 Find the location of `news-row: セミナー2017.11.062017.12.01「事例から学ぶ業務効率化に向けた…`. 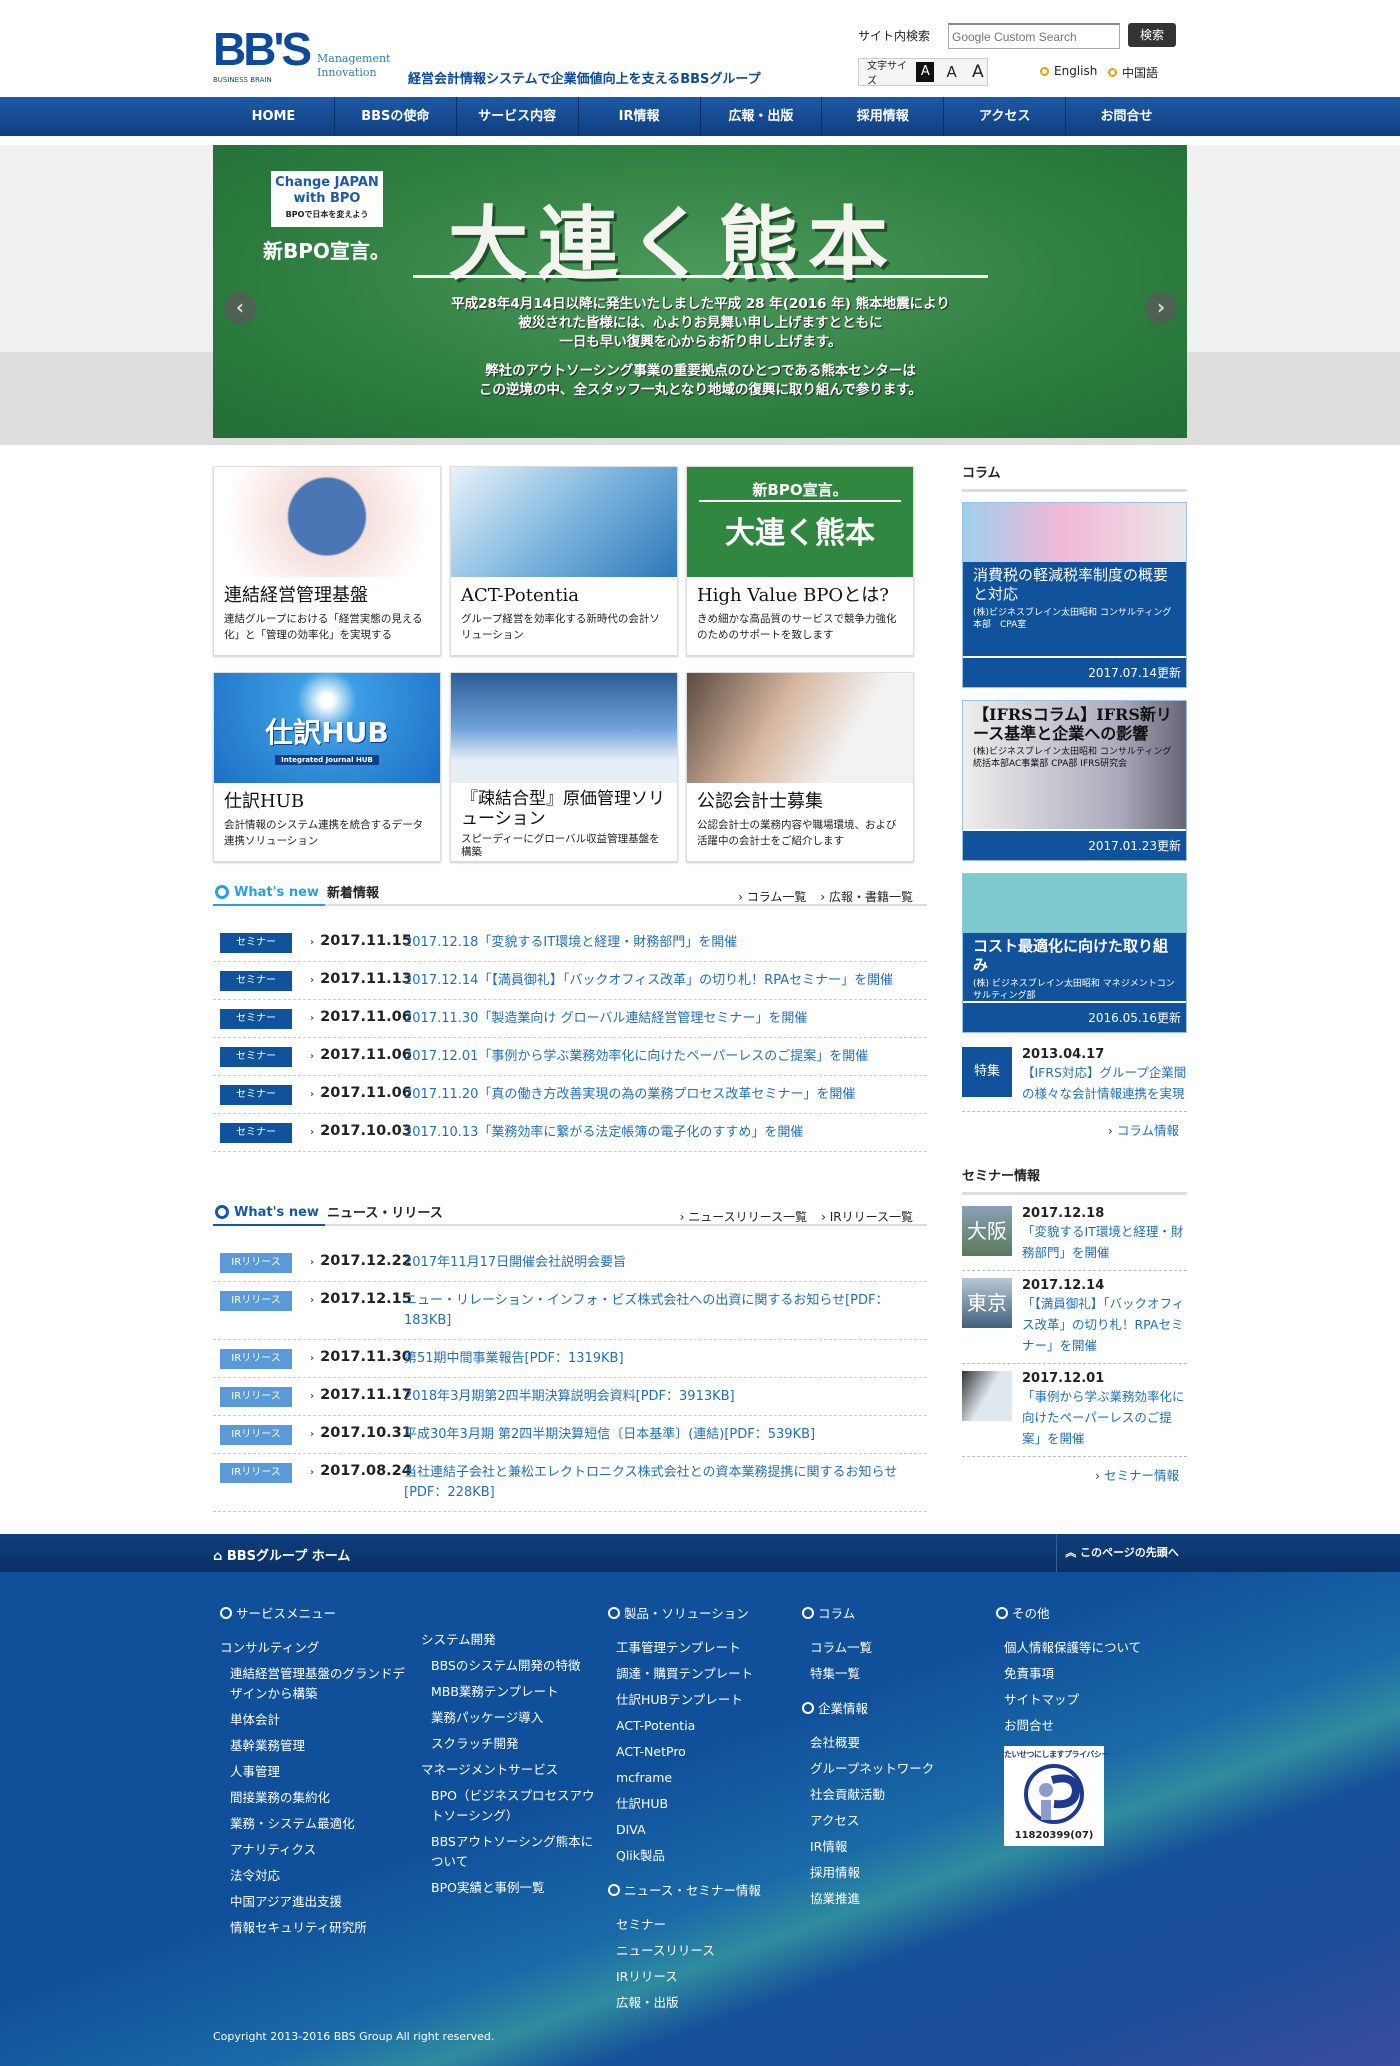

news-row: セミナー2017.11.062017.12.01「事例から学ぶ業務効率化に向けた… is located at coordinates (570, 1057).